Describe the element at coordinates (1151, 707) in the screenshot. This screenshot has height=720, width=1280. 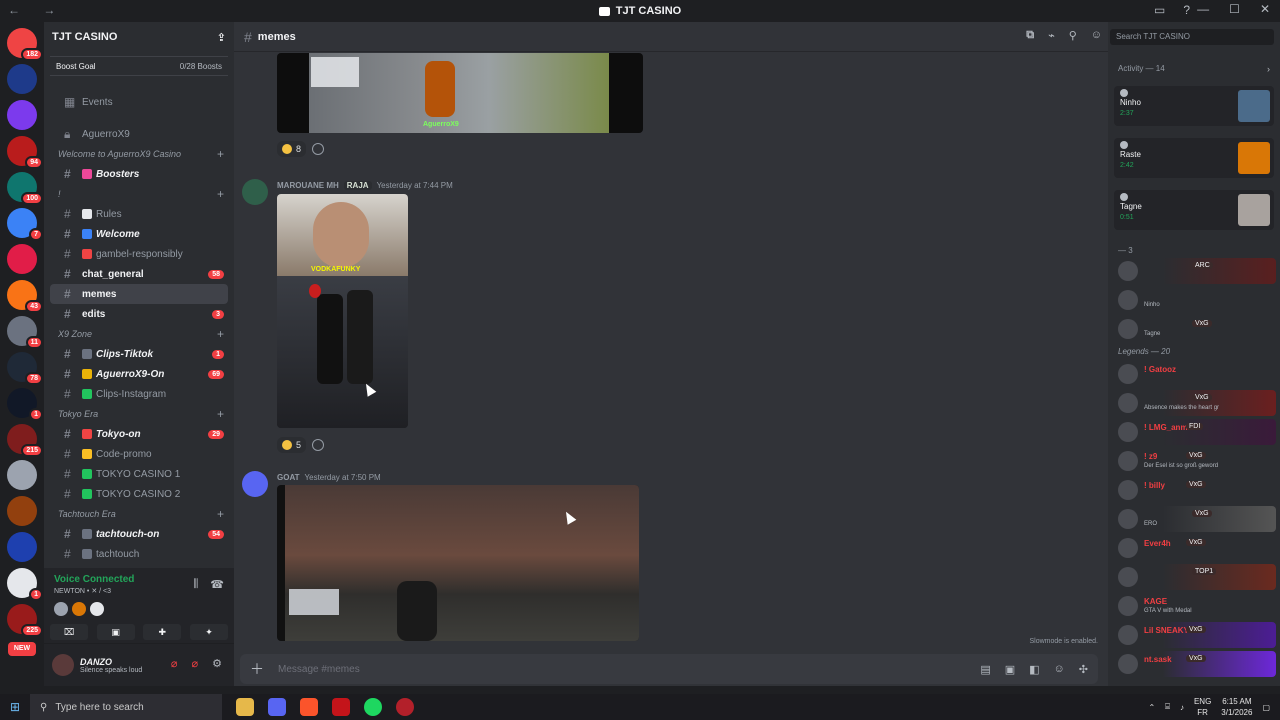
I see `tray-overflow-icon: ⌃` at that location.